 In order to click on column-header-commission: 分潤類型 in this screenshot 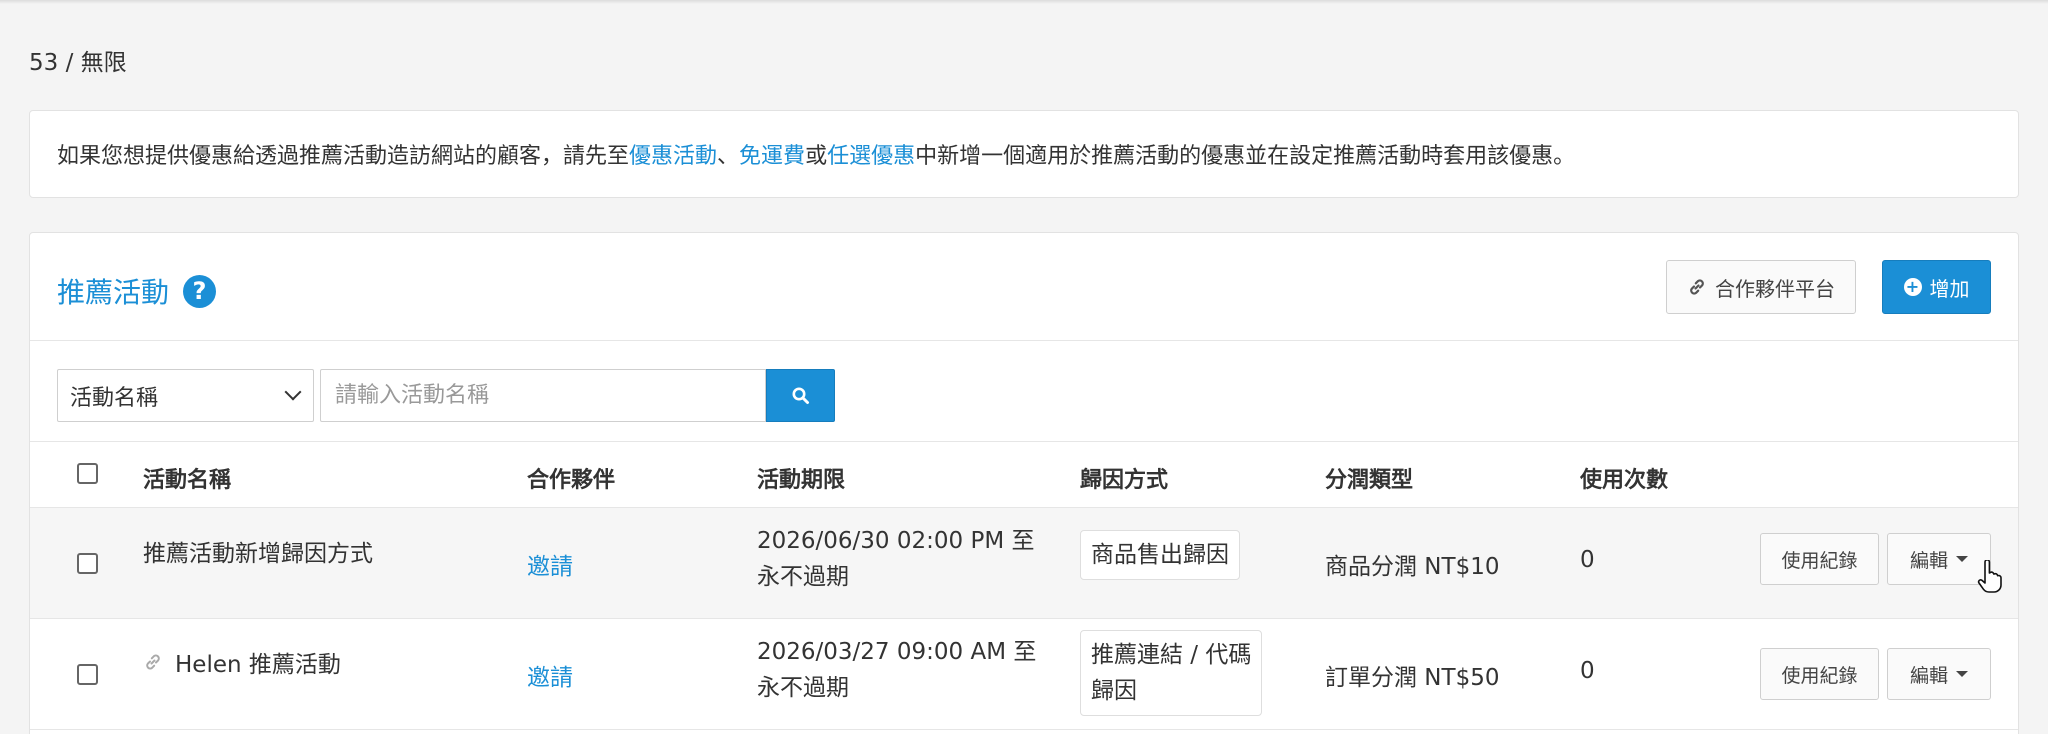, I will do `click(1369, 478)`.